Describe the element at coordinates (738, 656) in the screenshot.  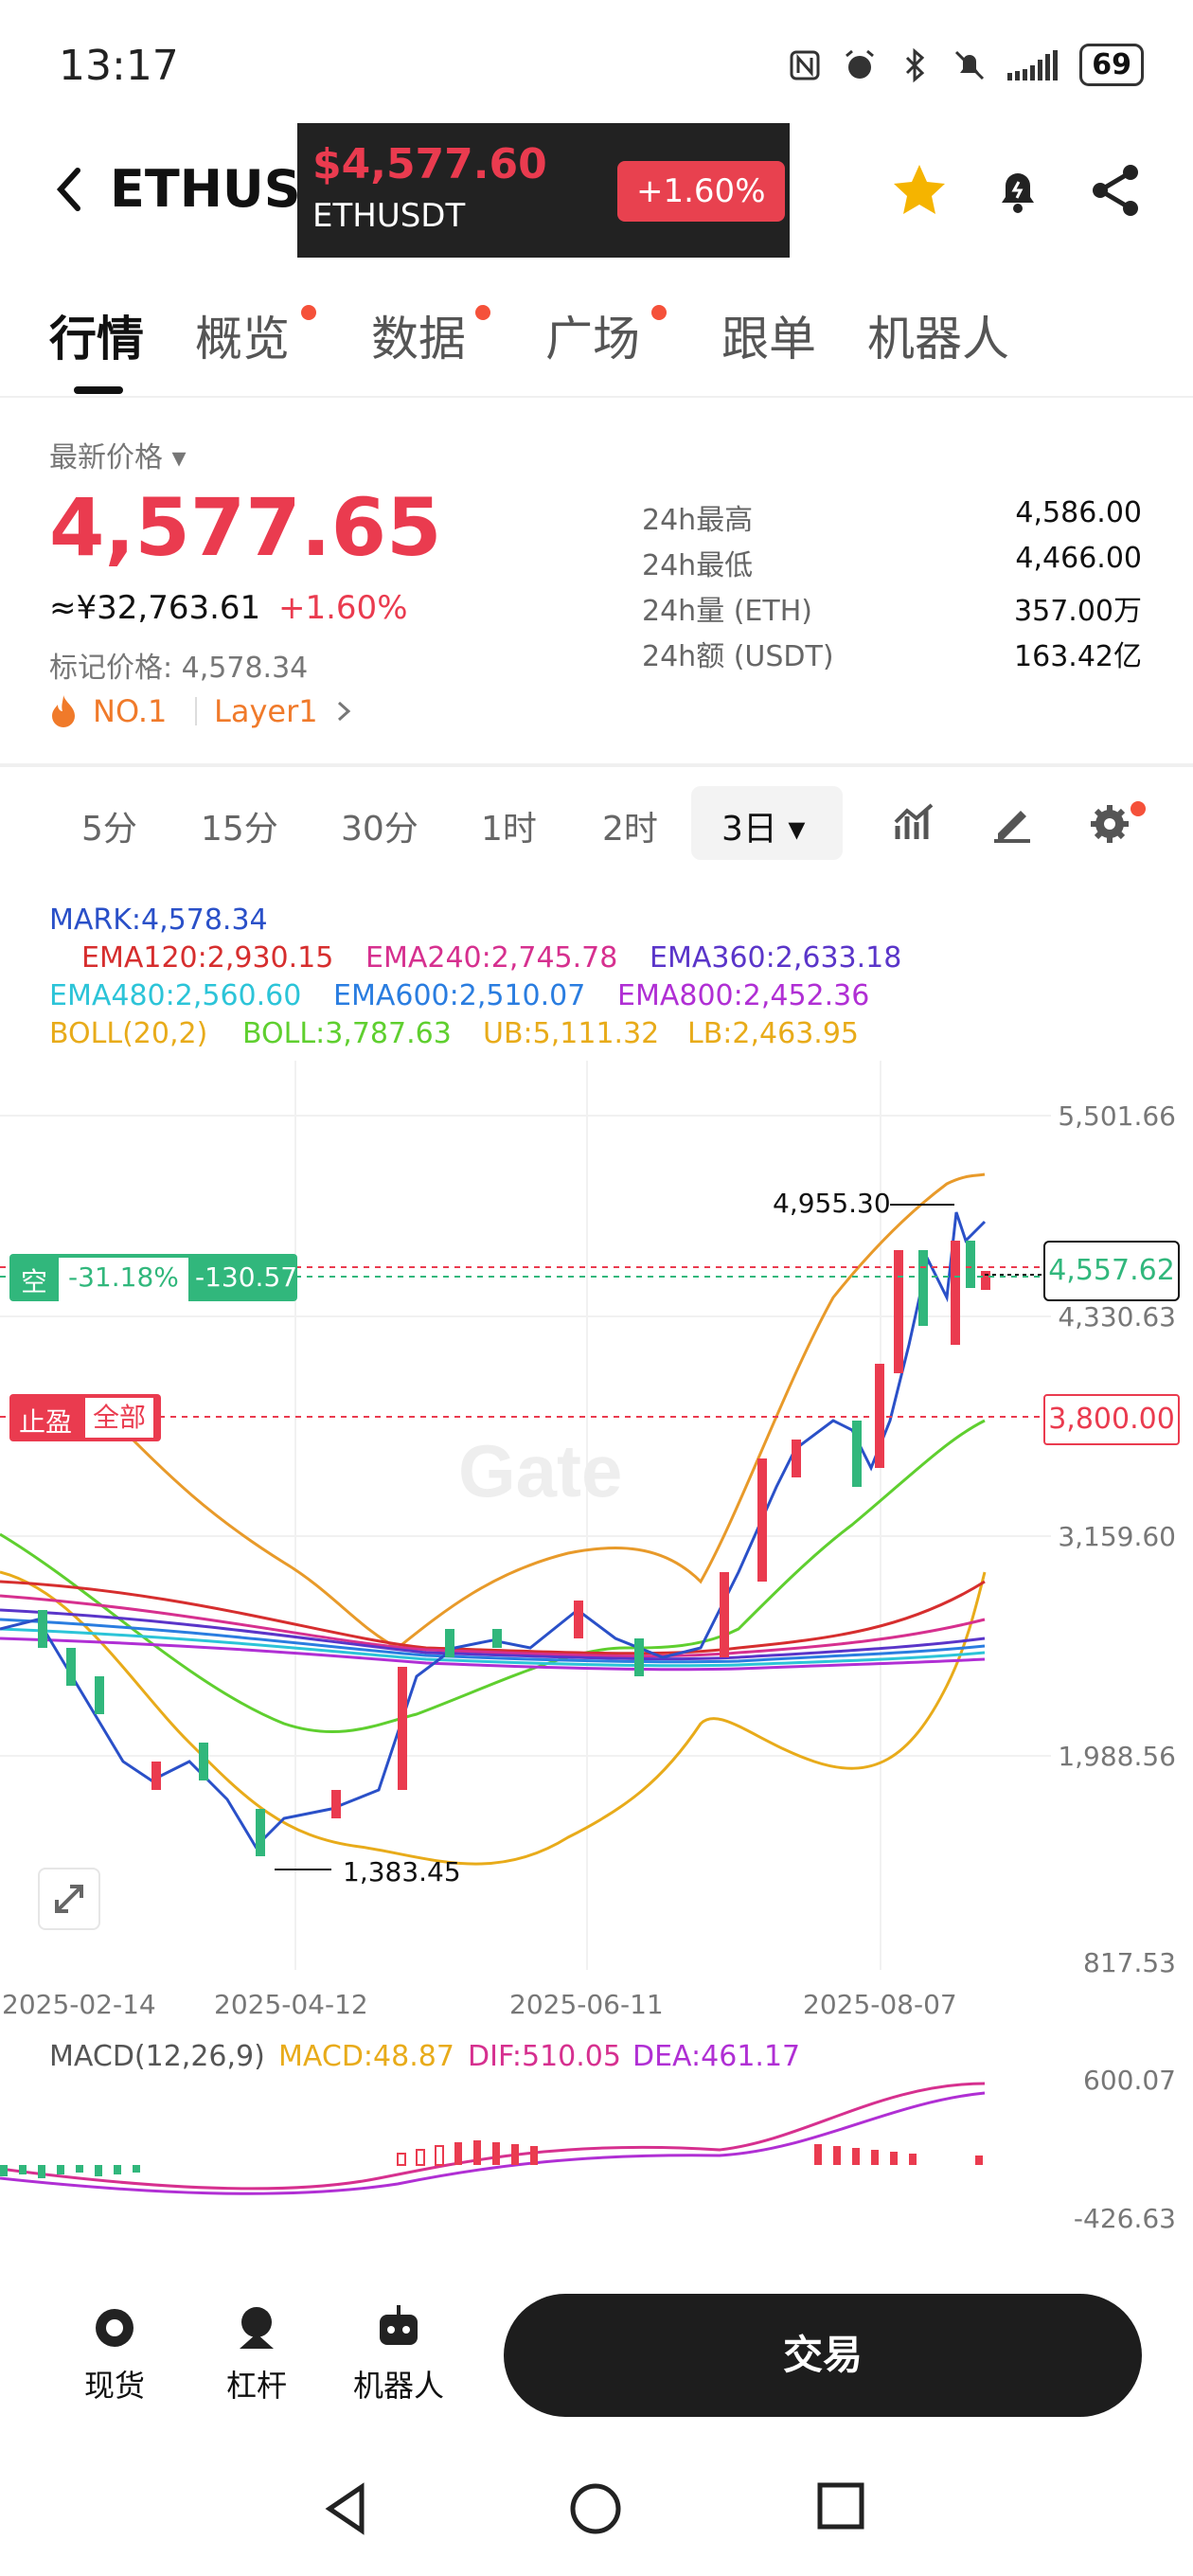
I see `stat-label-turnover: 24h额 (USDT)` at that location.